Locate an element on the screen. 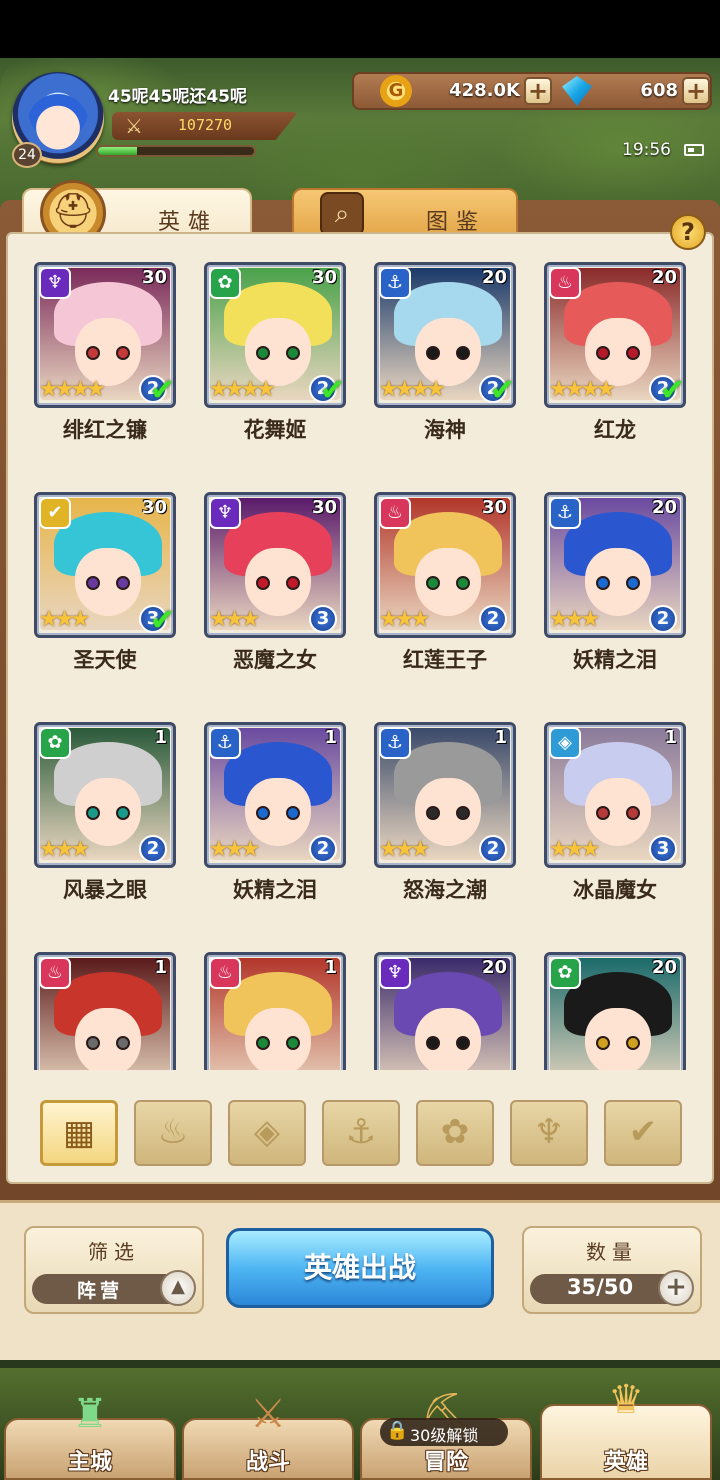 Image resolution: width=720 pixels, height=1480 pixels. hero-card: ⚓ 20 ★★★★ 2 ✔ 海神 is located at coordinates (431, 354).